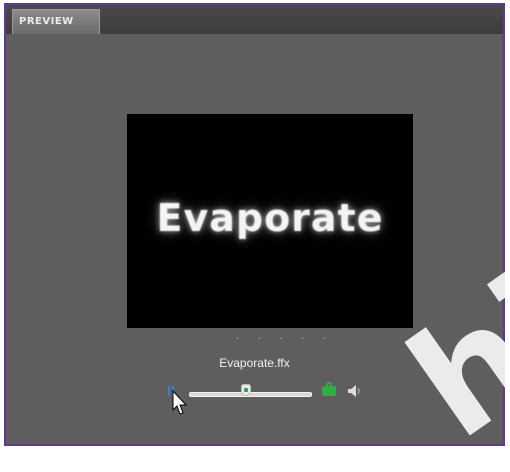  I want to click on loop-icon, so click(329, 389).